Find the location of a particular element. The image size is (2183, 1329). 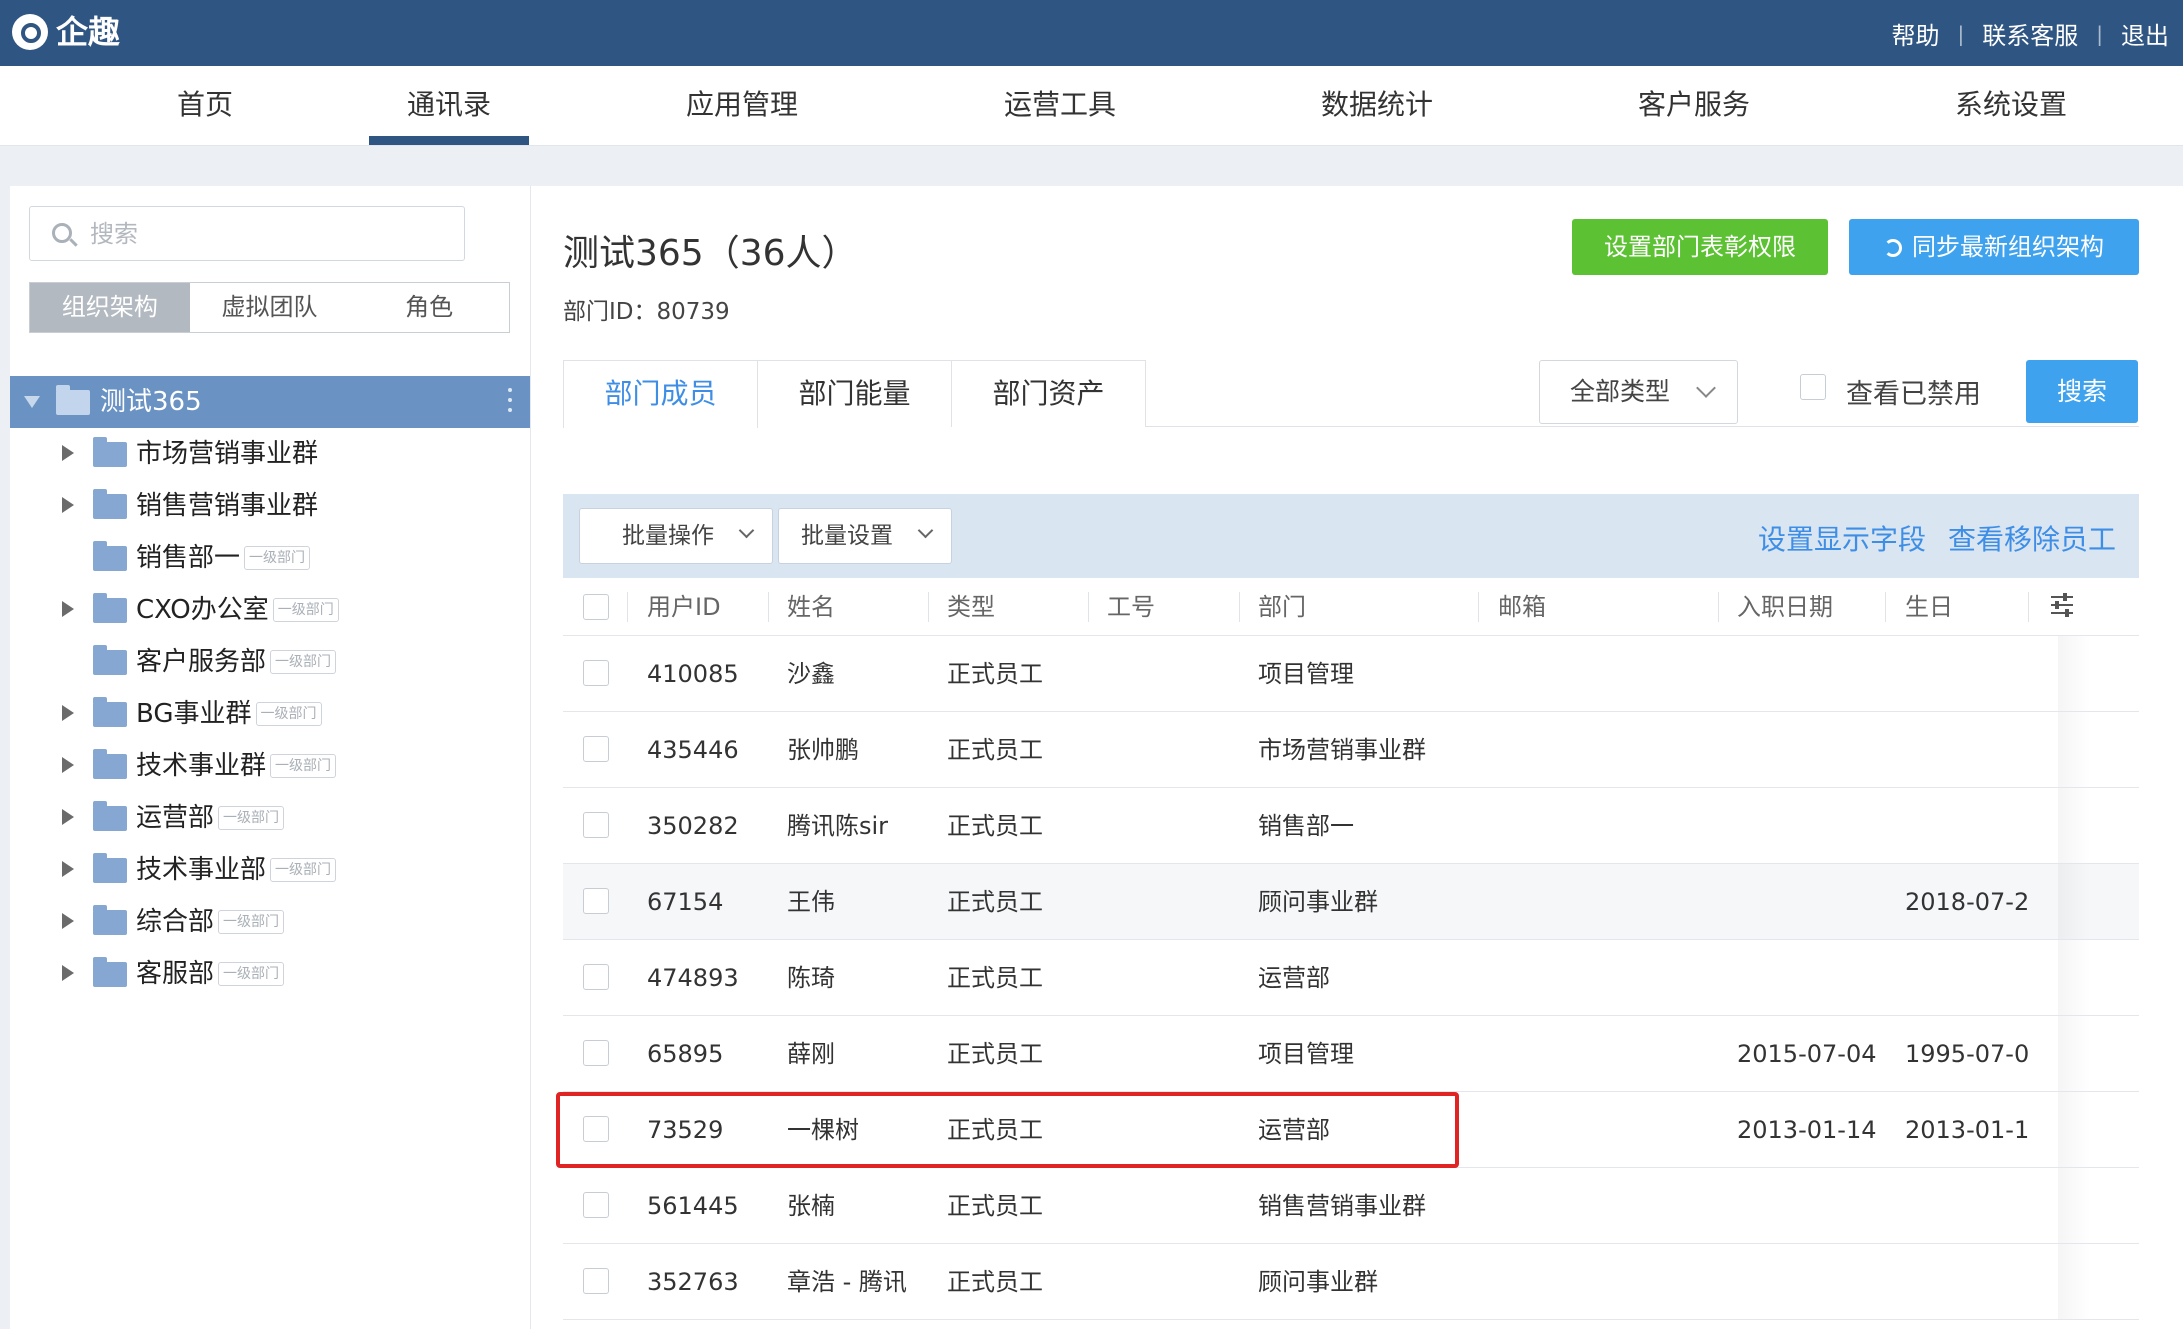

tree-node: 运营部 一级部门 is located at coordinates (270, 818).